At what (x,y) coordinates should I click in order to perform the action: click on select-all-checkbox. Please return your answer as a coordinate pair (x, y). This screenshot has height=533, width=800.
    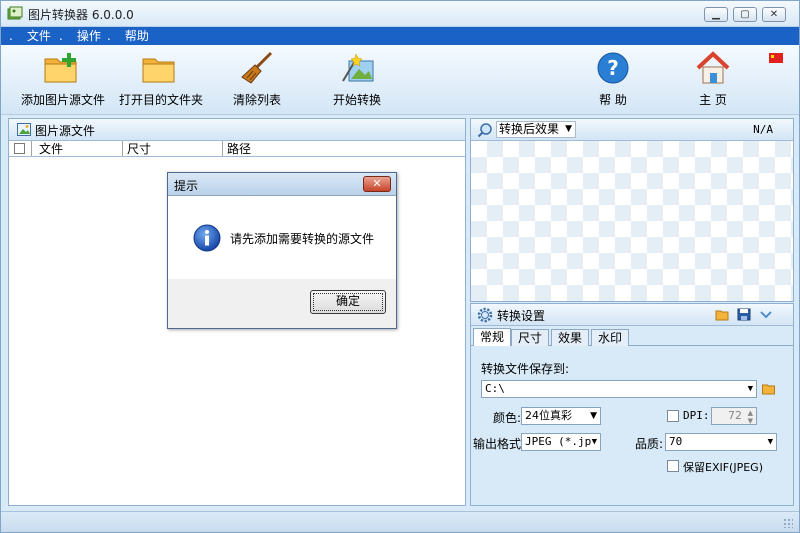
    Looking at the image, I should click on (19, 148).